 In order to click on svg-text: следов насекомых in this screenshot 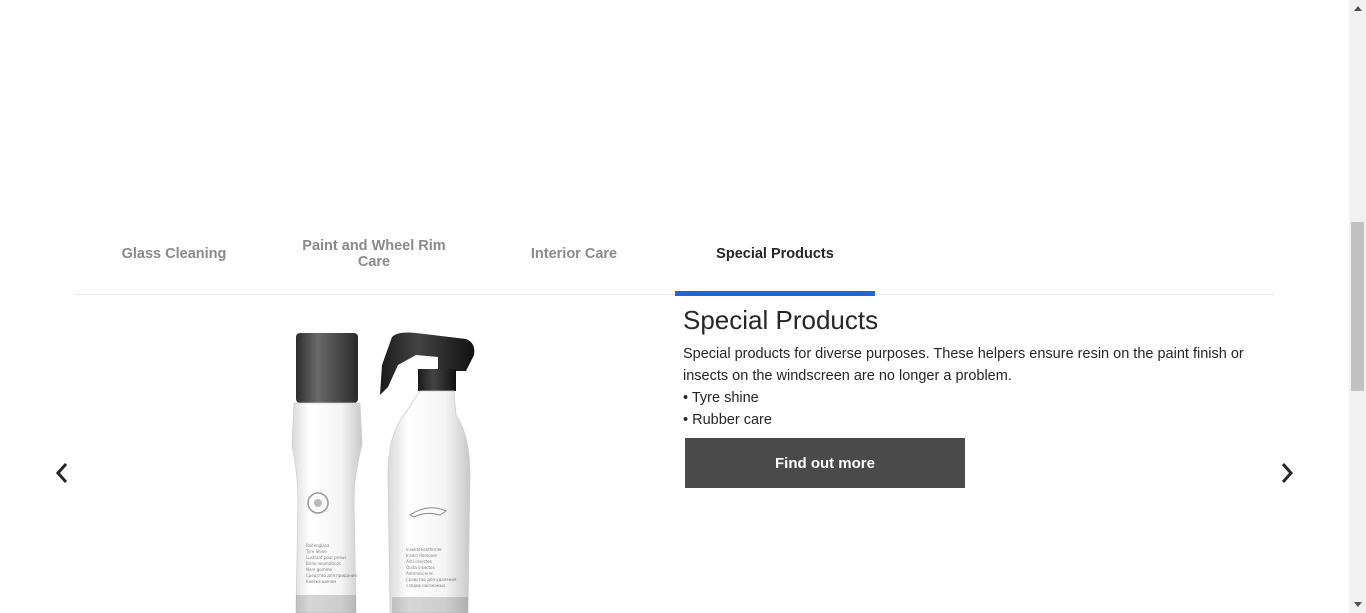, I will do `click(426, 585)`.